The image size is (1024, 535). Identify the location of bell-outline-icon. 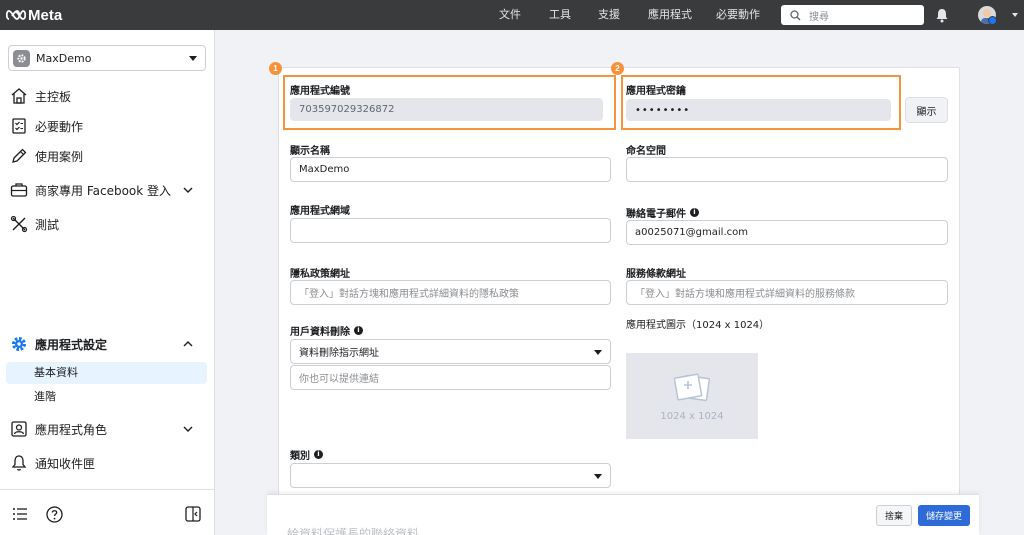
(19, 463).